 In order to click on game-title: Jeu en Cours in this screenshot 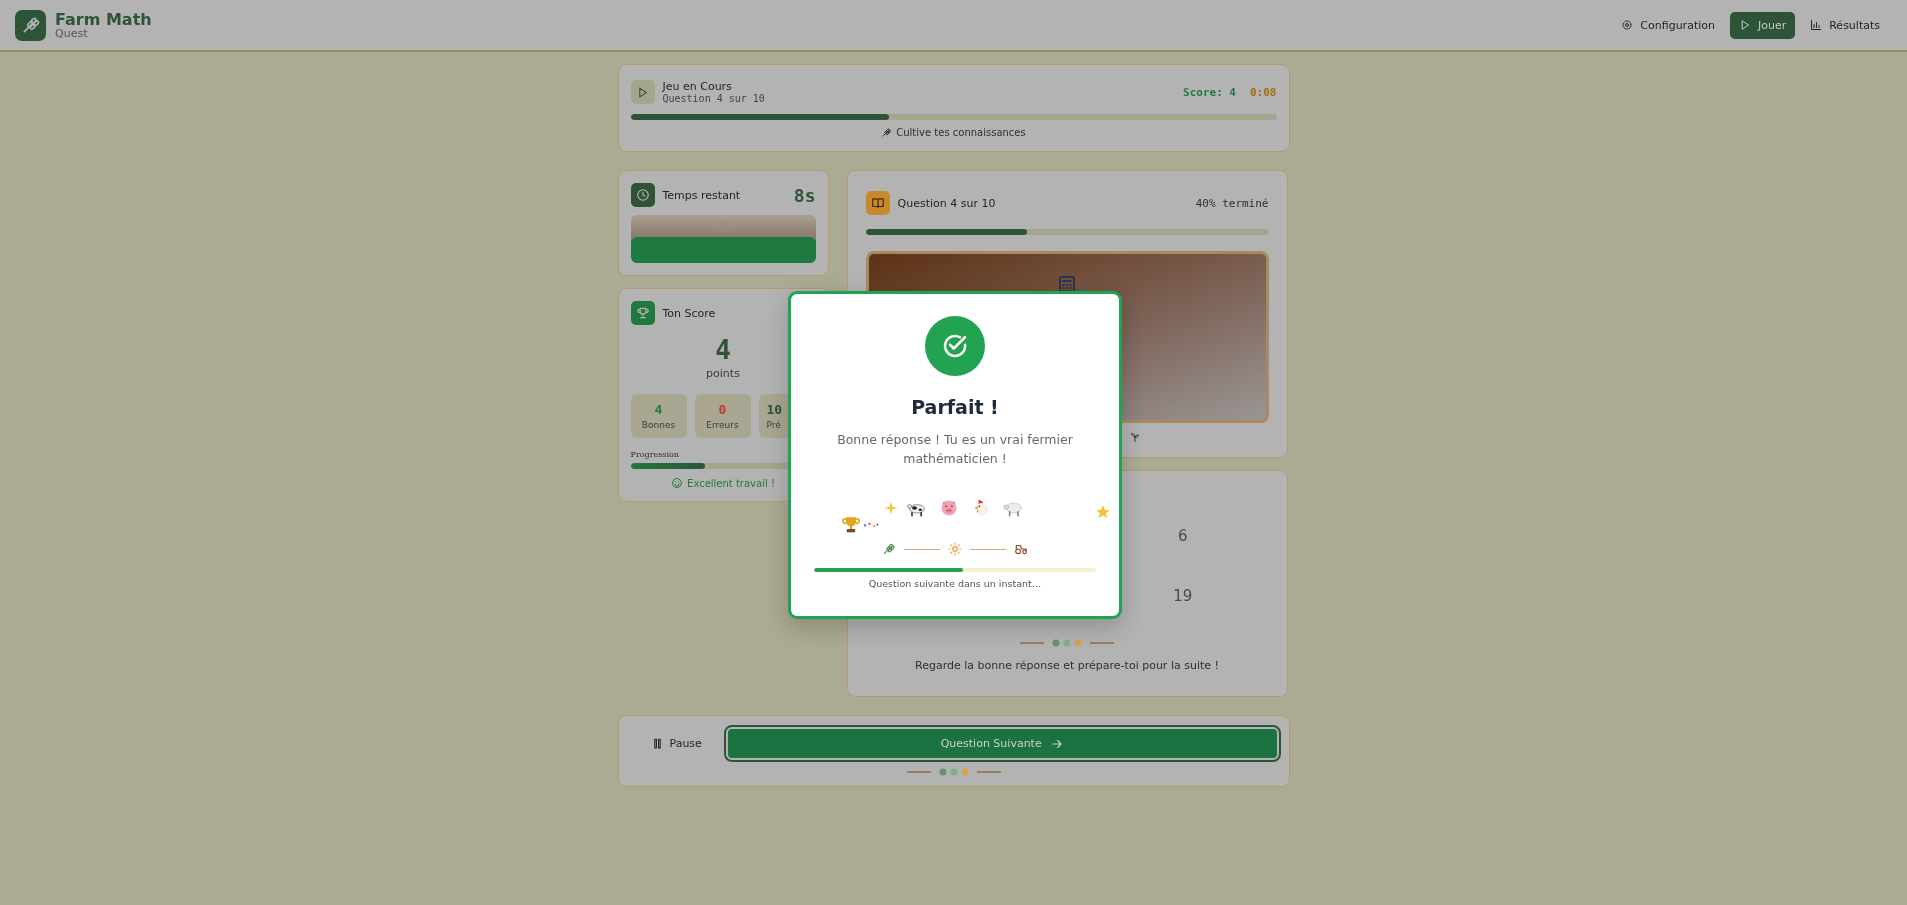, I will do `click(697, 86)`.